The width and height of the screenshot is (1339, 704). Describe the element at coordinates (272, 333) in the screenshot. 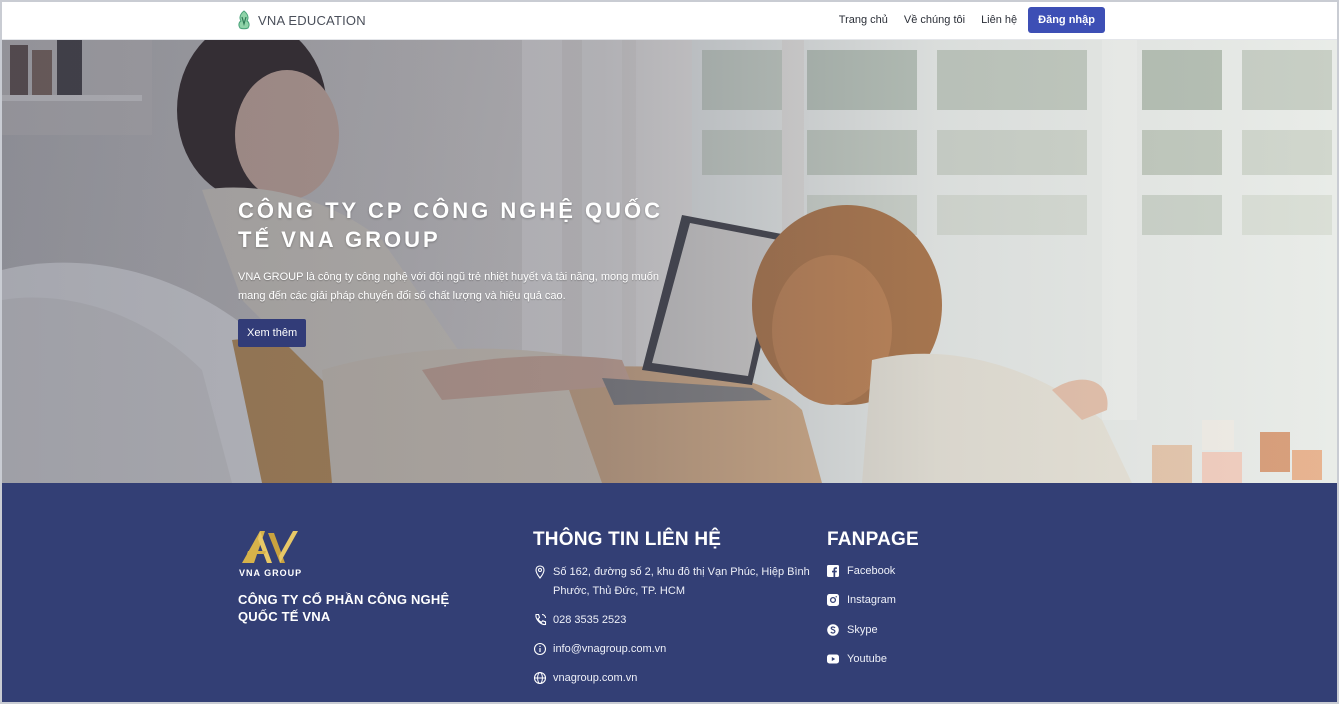

I see `read-more-button: Xem thêm` at that location.